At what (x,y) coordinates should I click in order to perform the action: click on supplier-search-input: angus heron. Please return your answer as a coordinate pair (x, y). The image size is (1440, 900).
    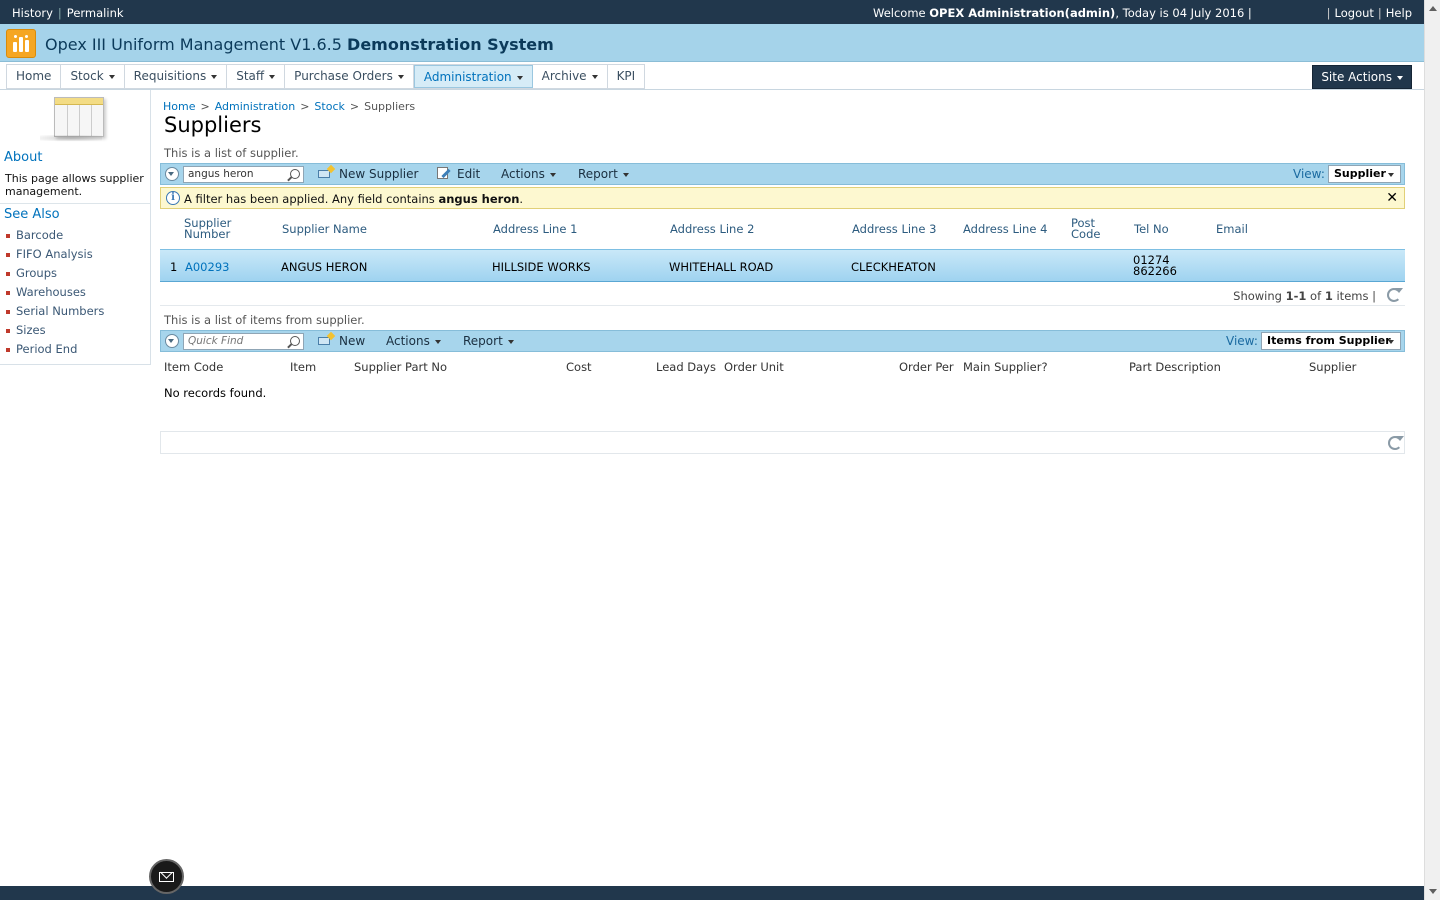
    Looking at the image, I should click on (243, 174).